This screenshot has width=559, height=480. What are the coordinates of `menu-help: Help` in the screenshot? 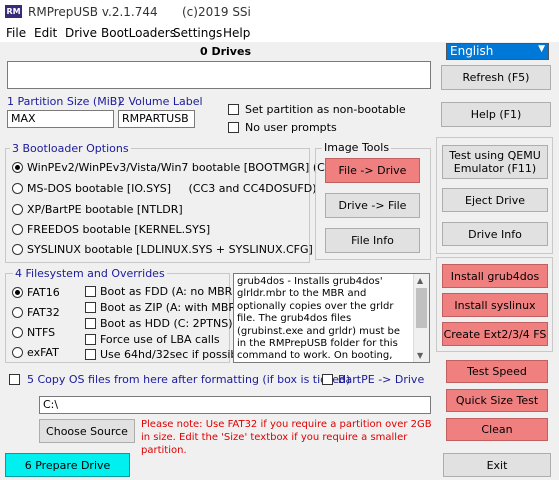 It's located at (236, 33).